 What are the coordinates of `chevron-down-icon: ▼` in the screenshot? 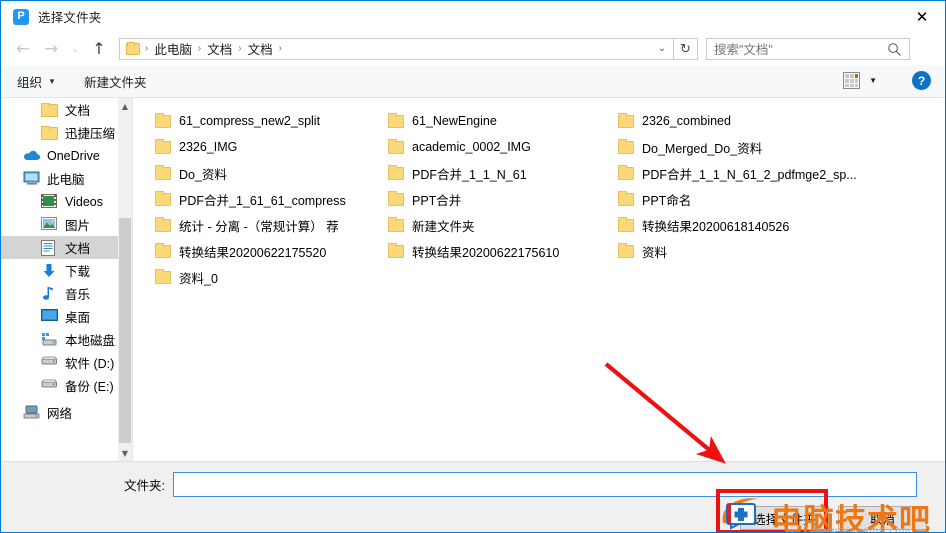 It's located at (873, 80).